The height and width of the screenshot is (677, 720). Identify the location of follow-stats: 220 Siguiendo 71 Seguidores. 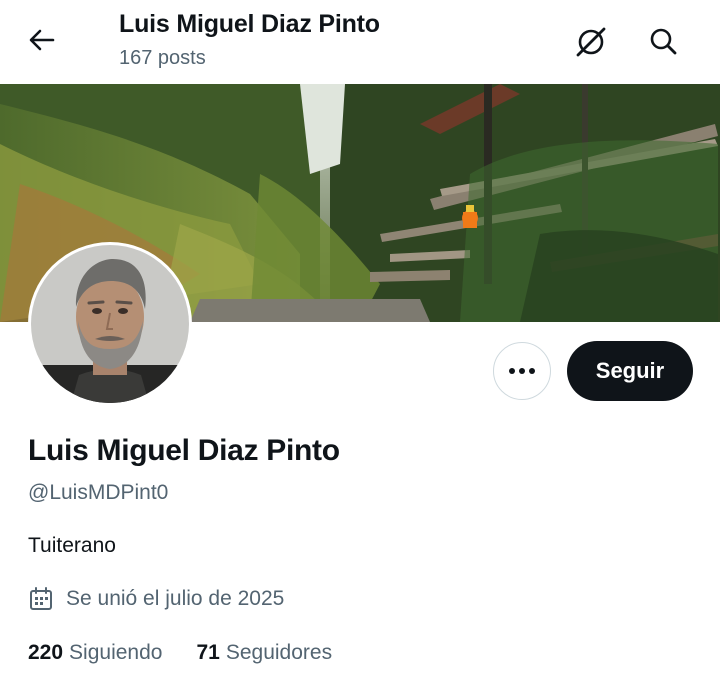
(197, 653).